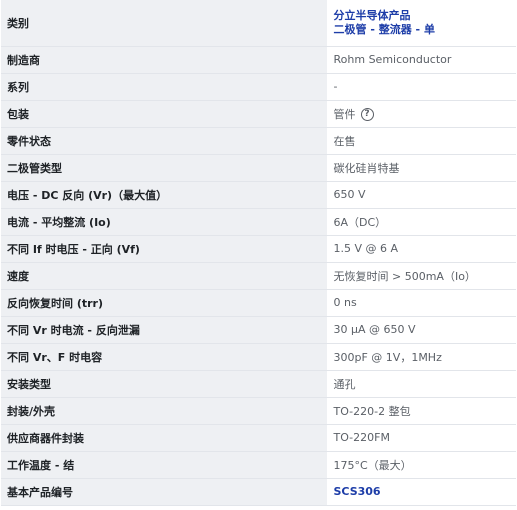 This screenshot has width=517, height=510. I want to click on base-part-number-link: SCS306, so click(357, 491).